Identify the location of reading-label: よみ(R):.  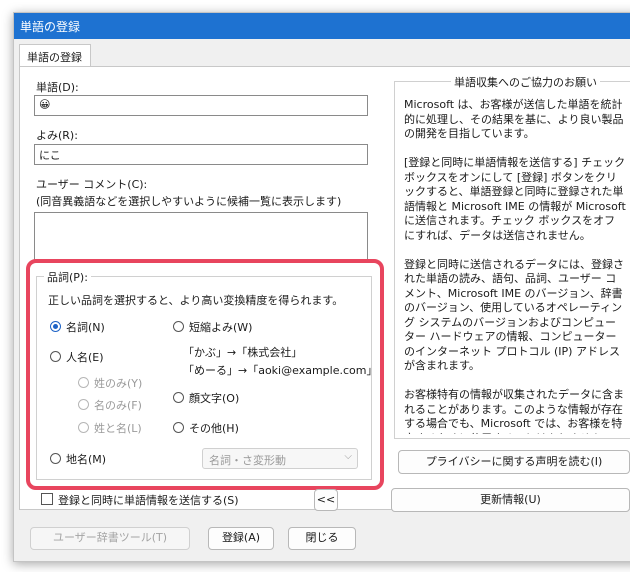
(57, 135).